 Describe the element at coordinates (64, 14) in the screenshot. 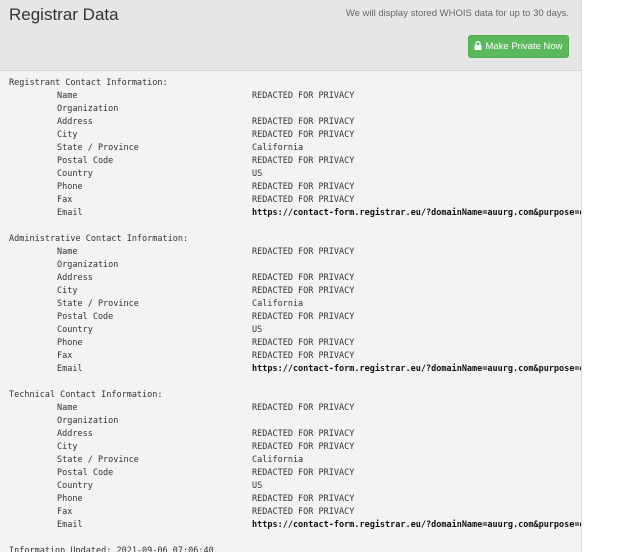

I see `page-title: Registrar Data` at that location.